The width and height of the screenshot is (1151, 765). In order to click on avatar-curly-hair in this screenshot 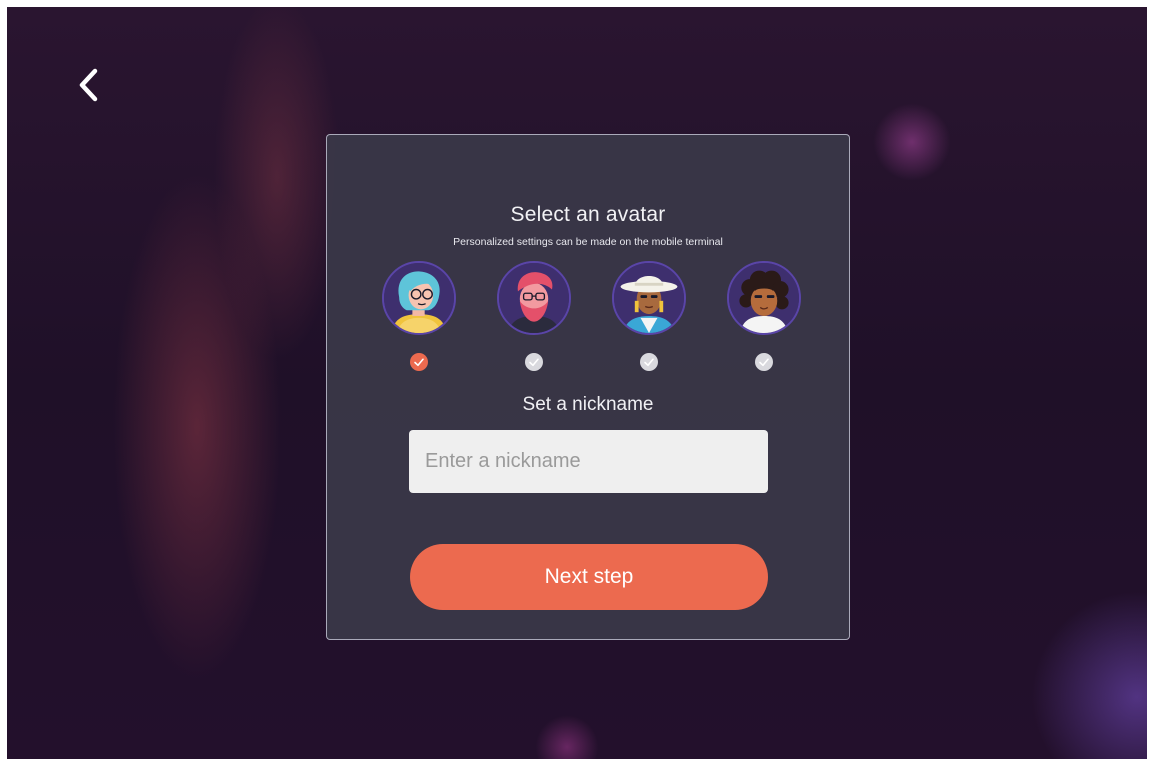, I will do `click(764, 298)`.